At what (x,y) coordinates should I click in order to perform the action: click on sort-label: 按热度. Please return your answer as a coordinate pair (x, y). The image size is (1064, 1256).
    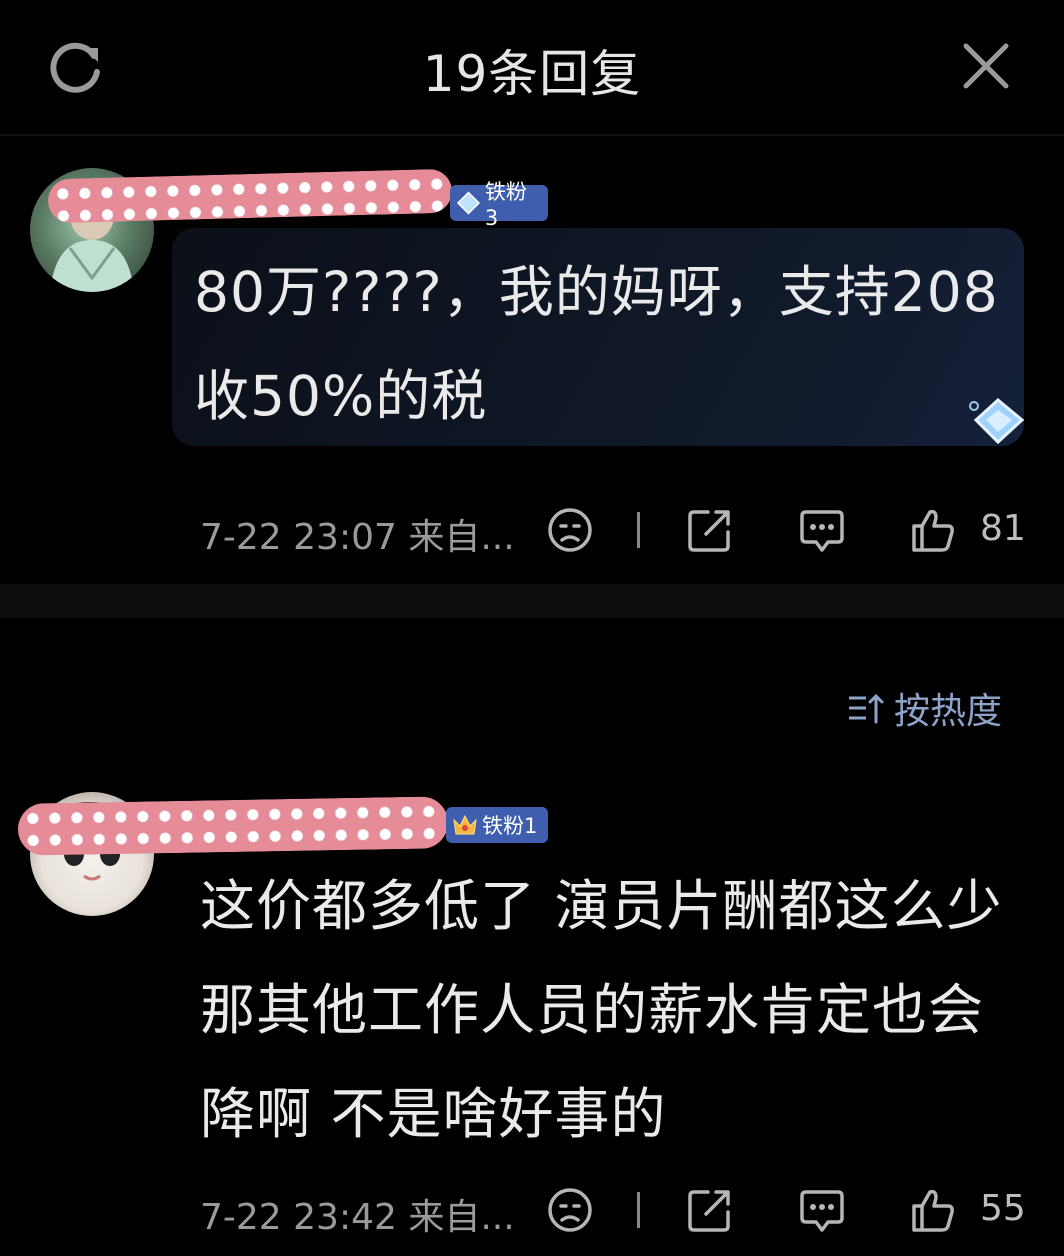
    Looking at the image, I should click on (948, 711).